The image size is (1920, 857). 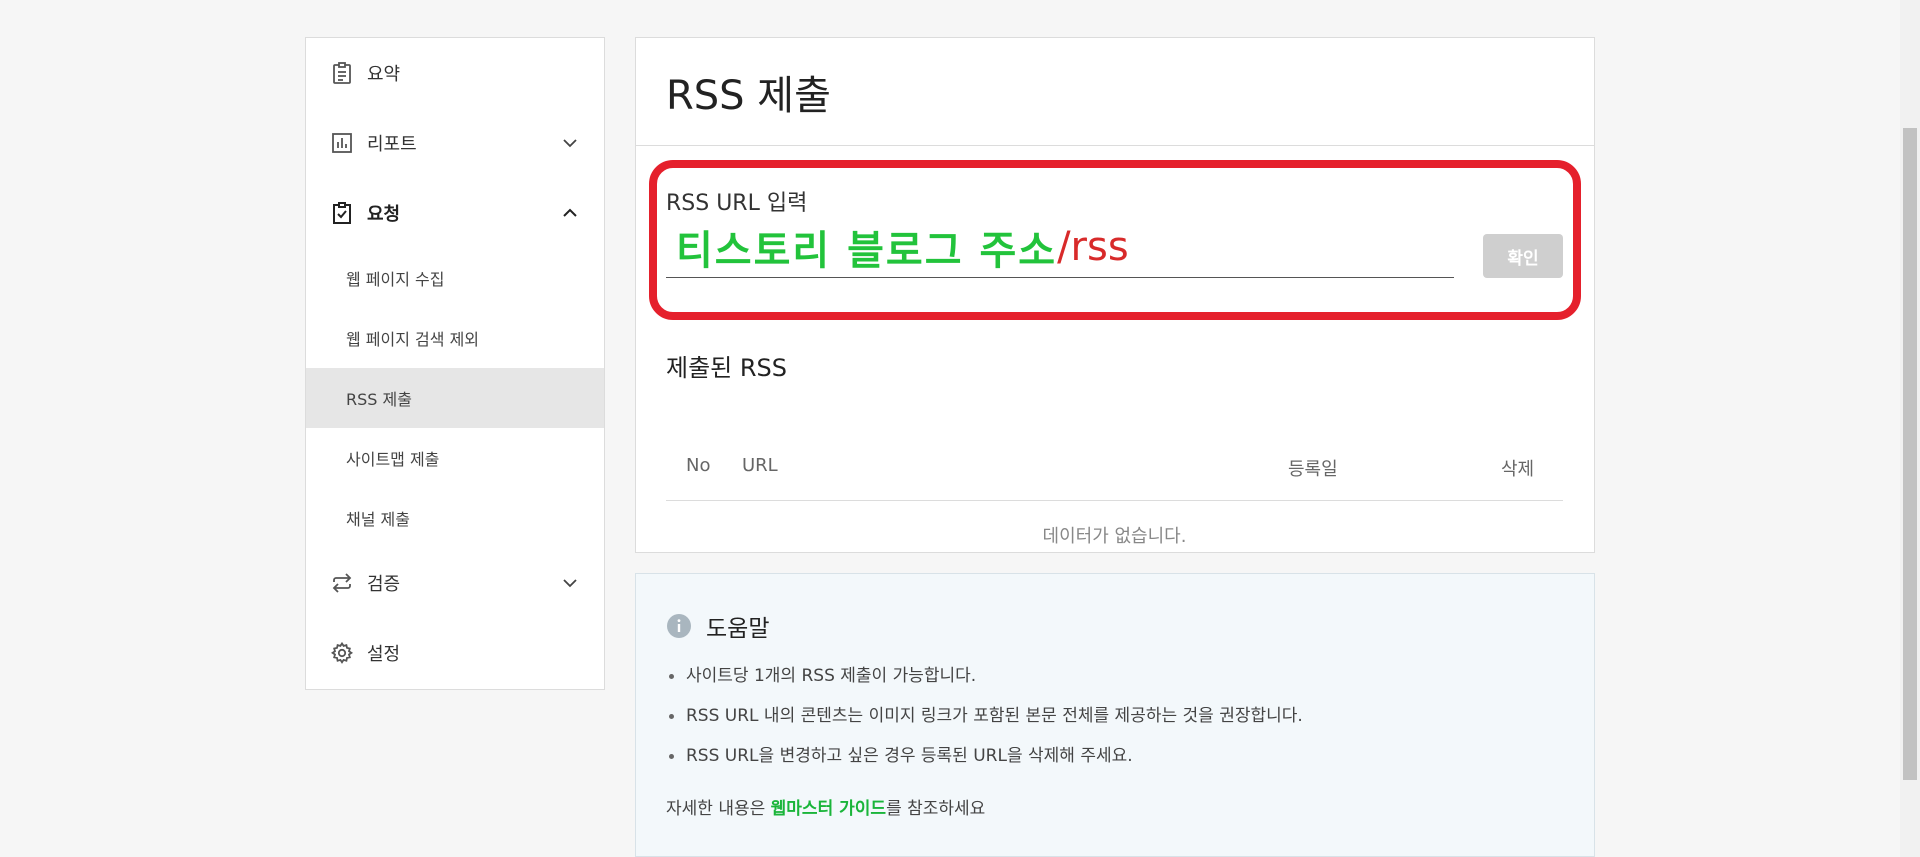 I want to click on rss-url-input: 티스토리 블로그 주소/rss, so click(x=1060, y=247).